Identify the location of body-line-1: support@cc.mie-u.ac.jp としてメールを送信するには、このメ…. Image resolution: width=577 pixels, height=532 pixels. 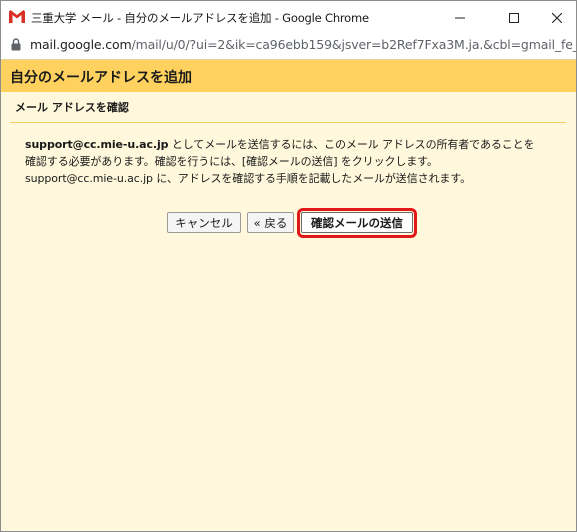
(280, 144).